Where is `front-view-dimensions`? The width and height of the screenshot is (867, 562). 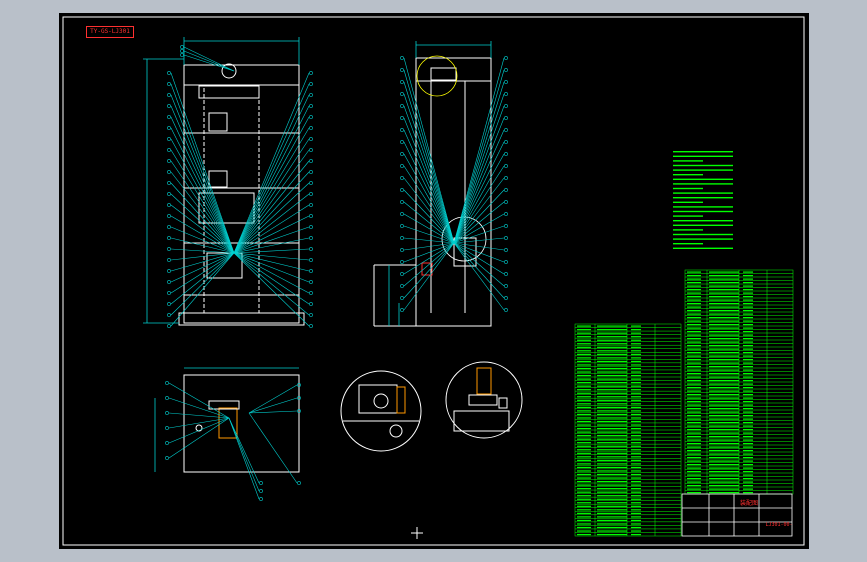 front-view-dimensions is located at coordinates (221, 180).